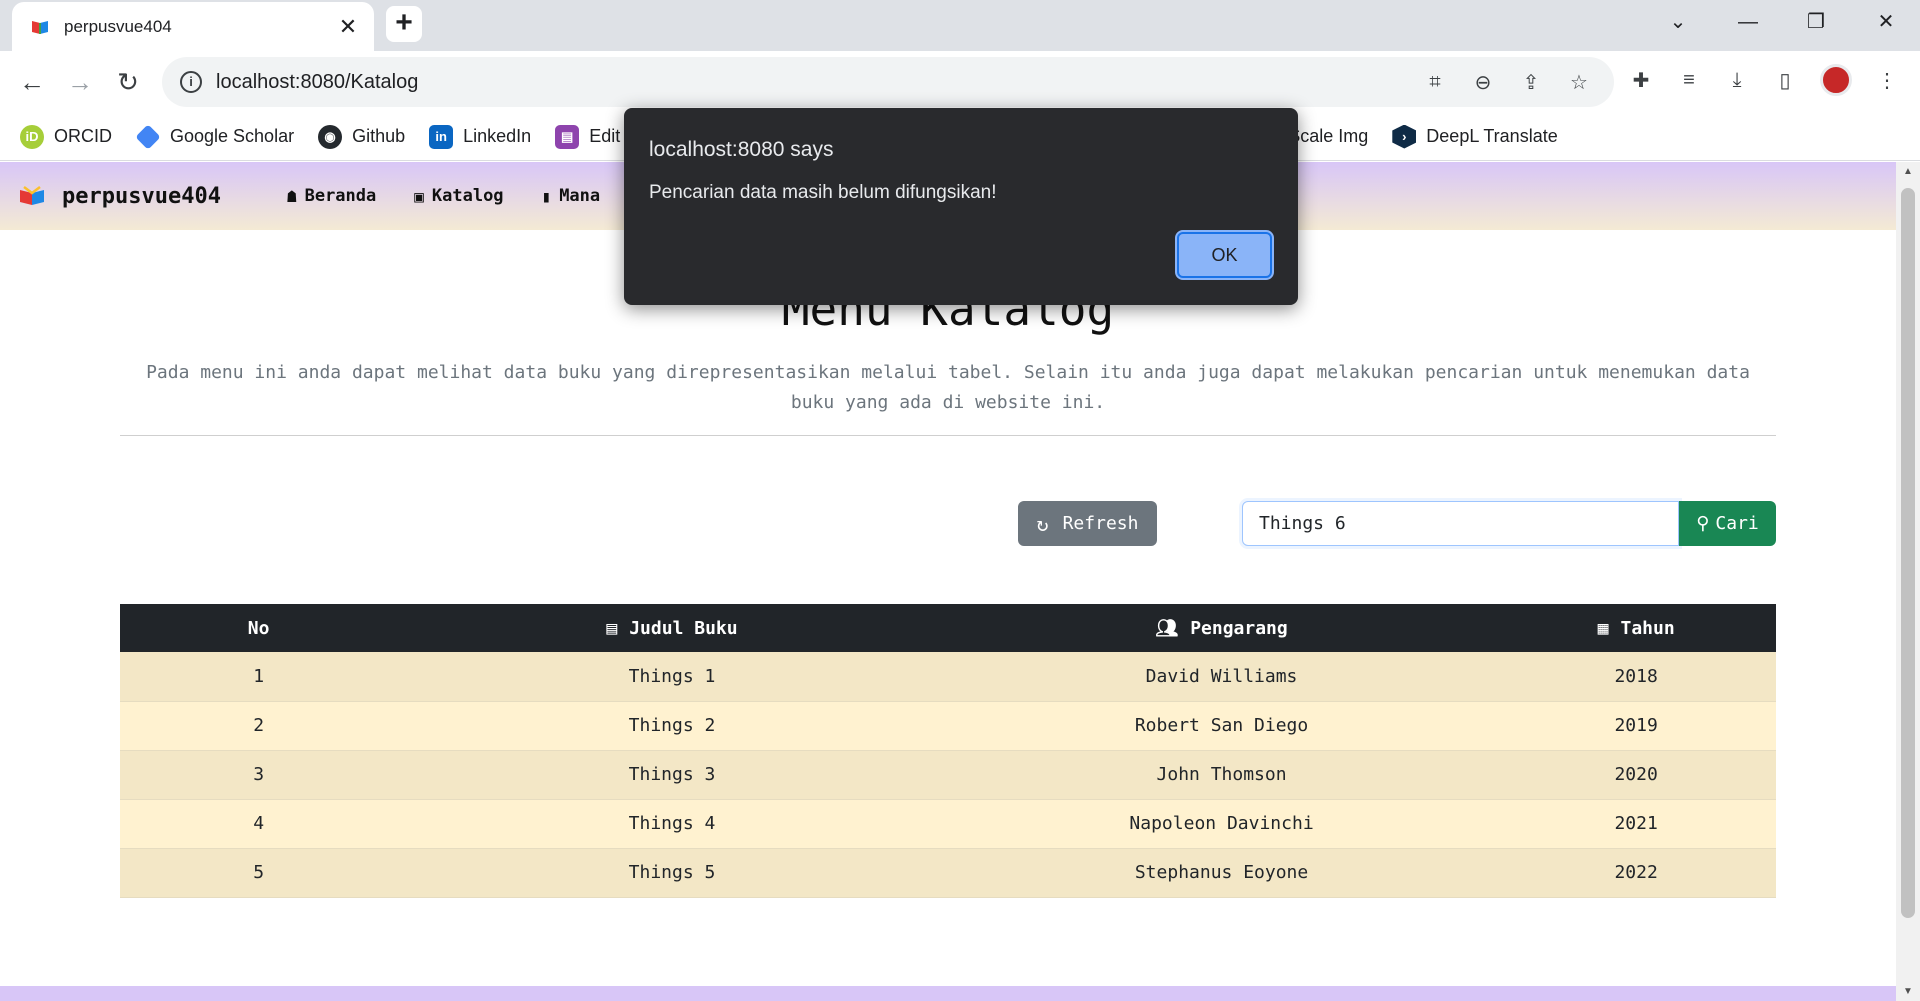 The width and height of the screenshot is (1920, 1001). What do you see at coordinates (741, 149) in the screenshot?
I see `alert-title: localhost:8080 says` at bounding box center [741, 149].